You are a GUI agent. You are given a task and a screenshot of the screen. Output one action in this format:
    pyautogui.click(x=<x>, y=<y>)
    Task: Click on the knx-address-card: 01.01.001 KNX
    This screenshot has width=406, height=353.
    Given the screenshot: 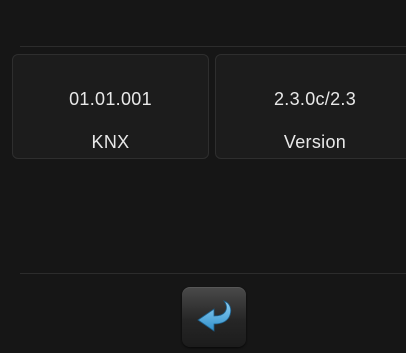 What is the action you would take?
    pyautogui.click(x=110, y=106)
    